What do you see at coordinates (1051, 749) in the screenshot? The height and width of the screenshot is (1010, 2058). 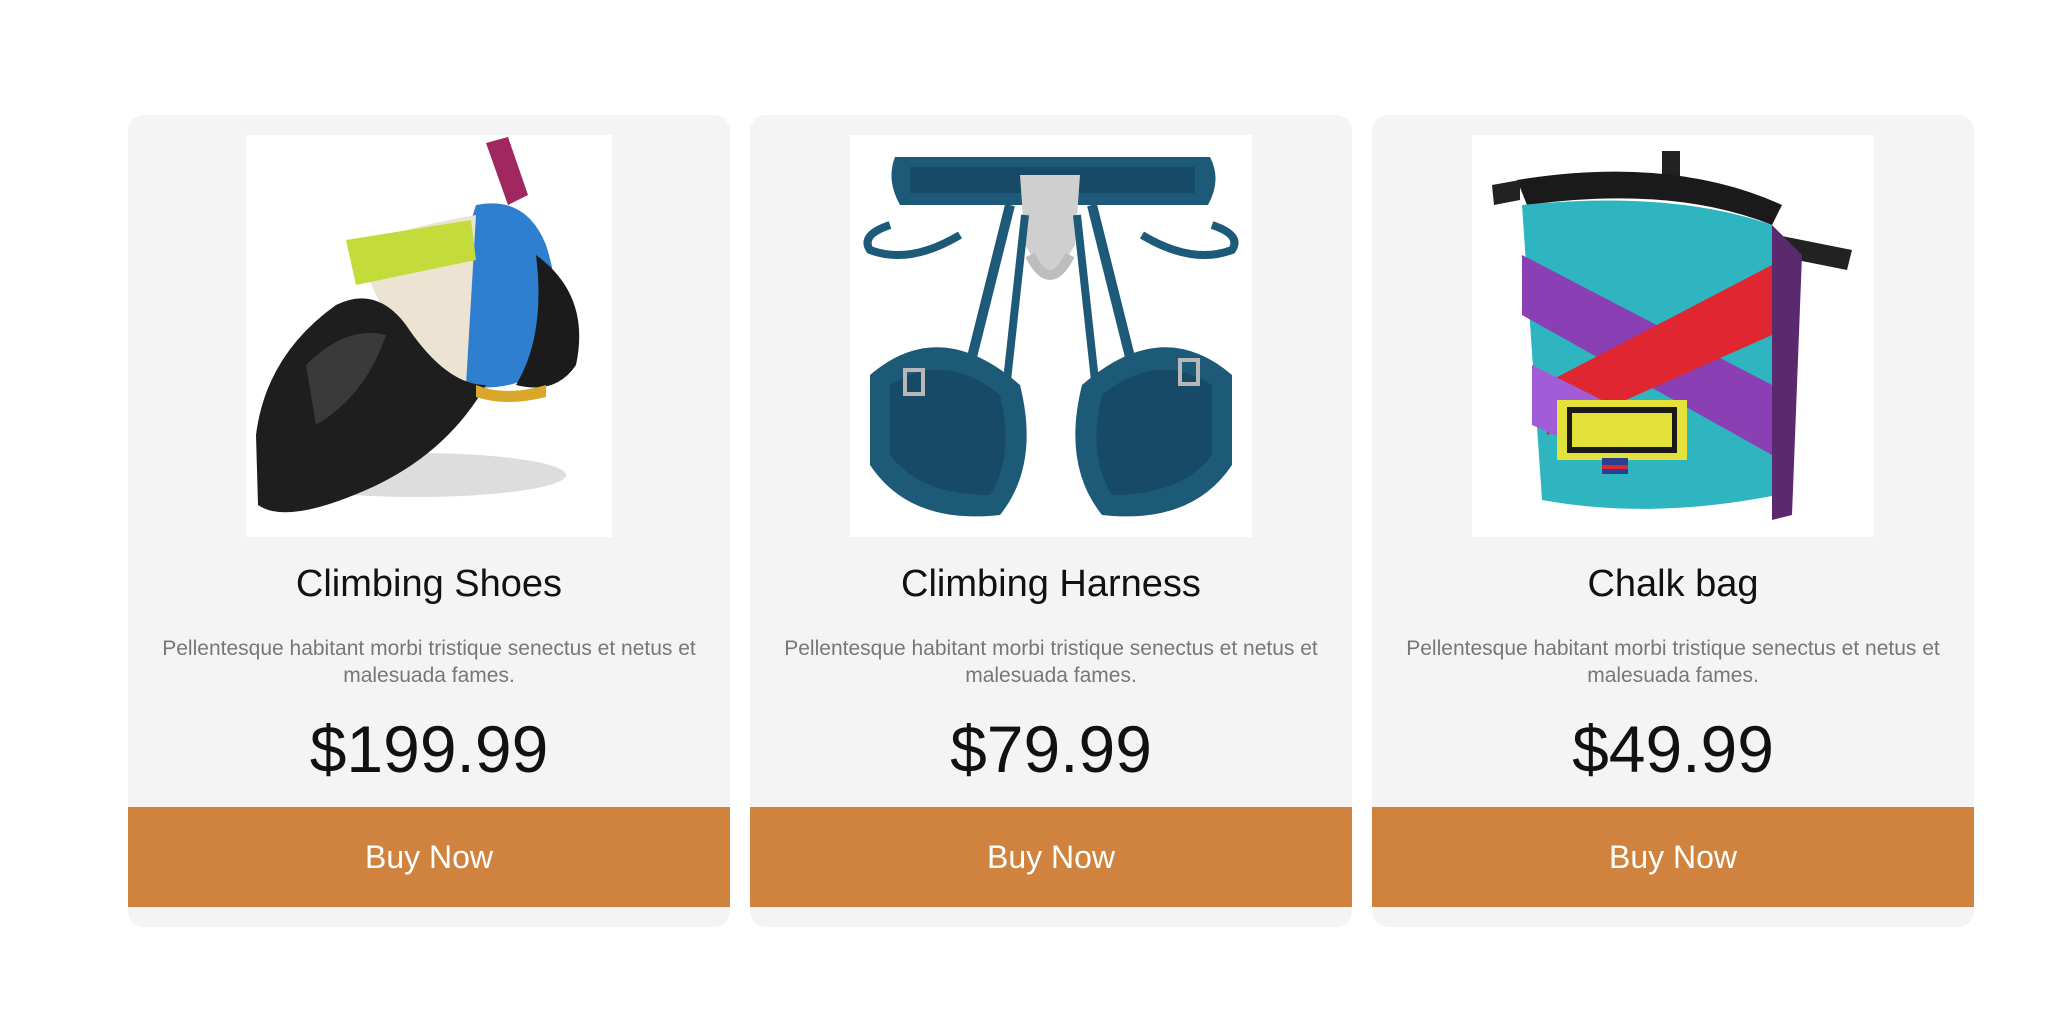 I see `product-price: $79.99` at bounding box center [1051, 749].